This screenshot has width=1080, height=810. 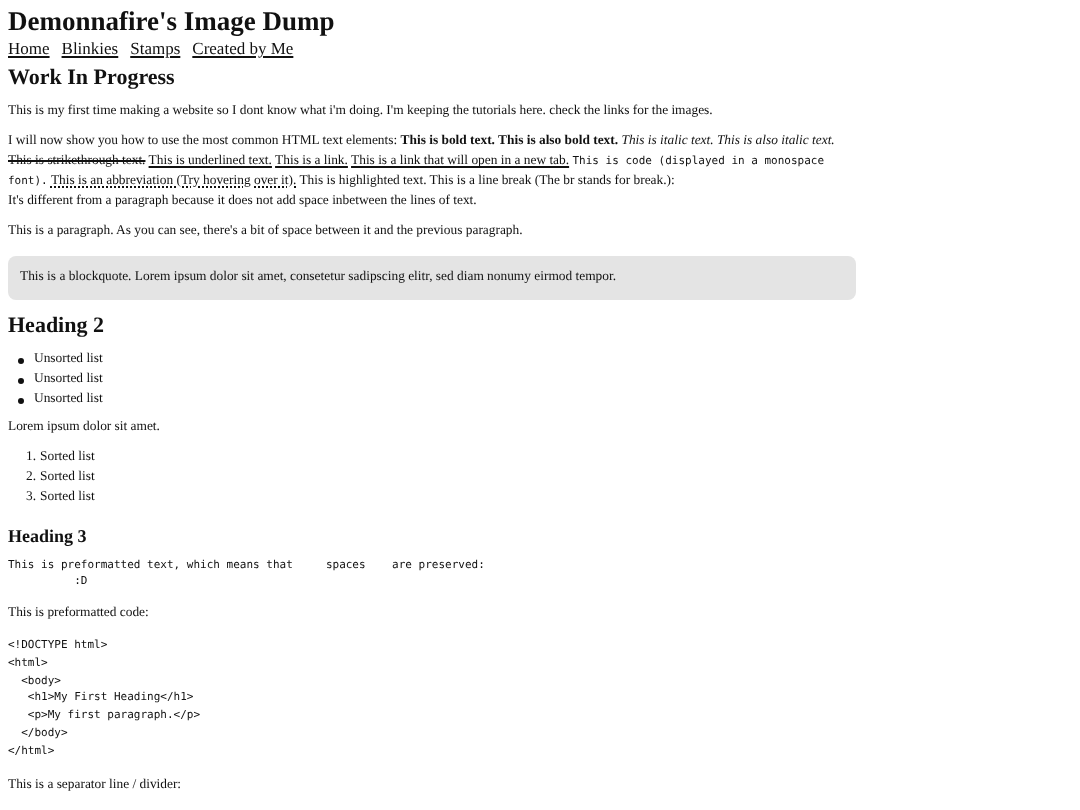 I want to click on nav-link: Created by Me, so click(x=243, y=49).